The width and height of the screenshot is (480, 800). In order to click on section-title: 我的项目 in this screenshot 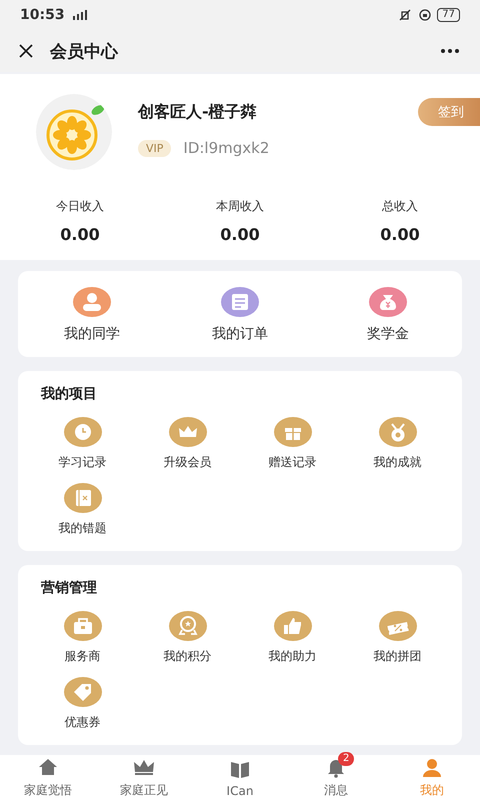, I will do `click(69, 394)`.